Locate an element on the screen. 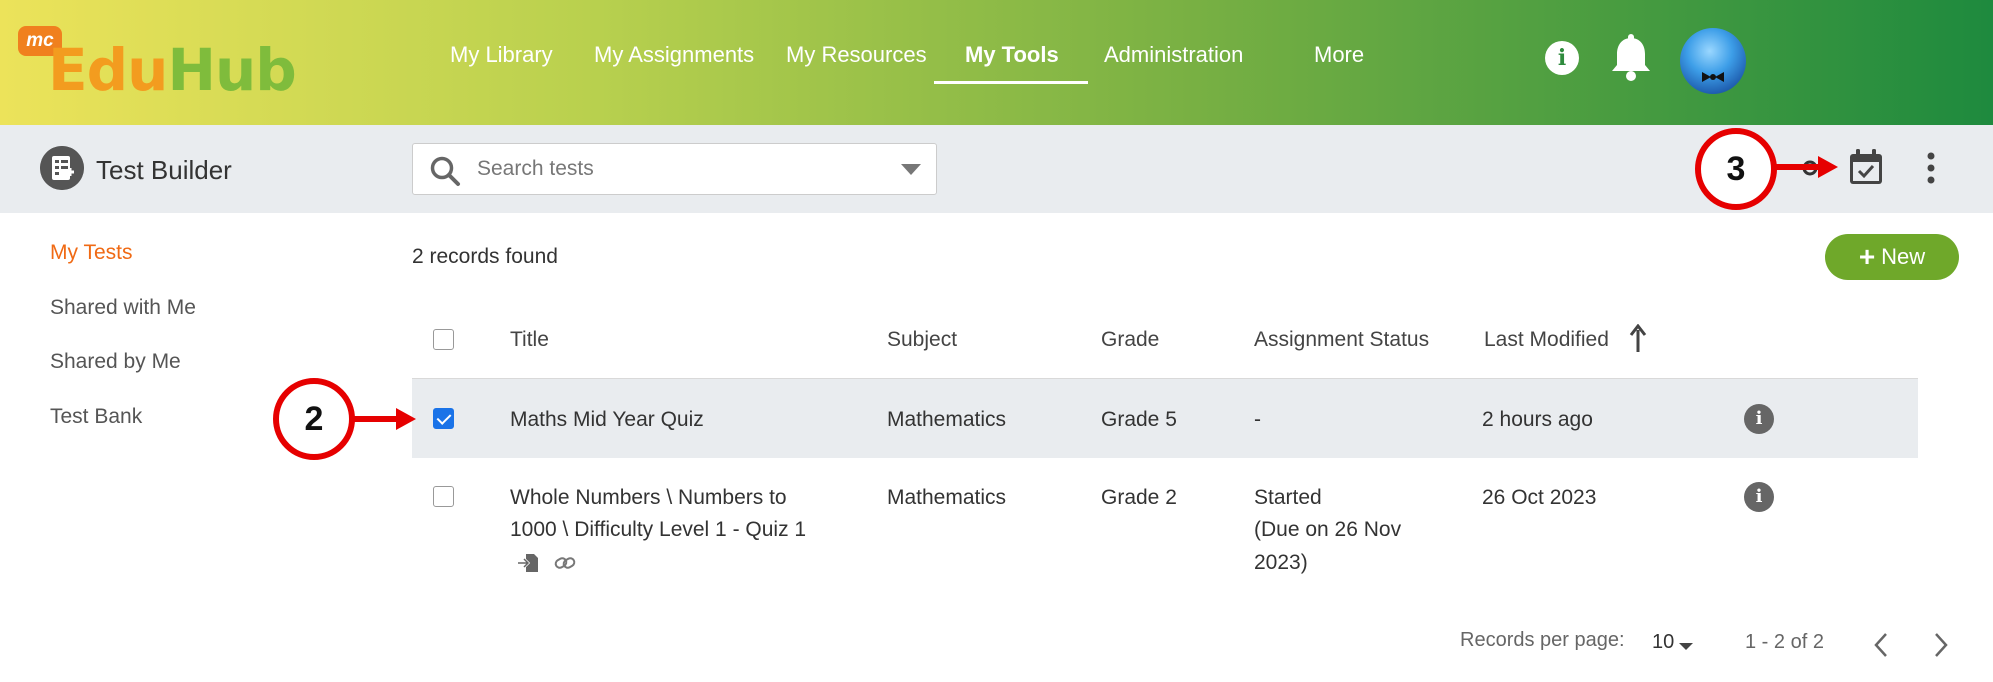 Image resolution: width=1993 pixels, height=682 pixels. records-per-page-label: Records per page: is located at coordinates (1542, 640).